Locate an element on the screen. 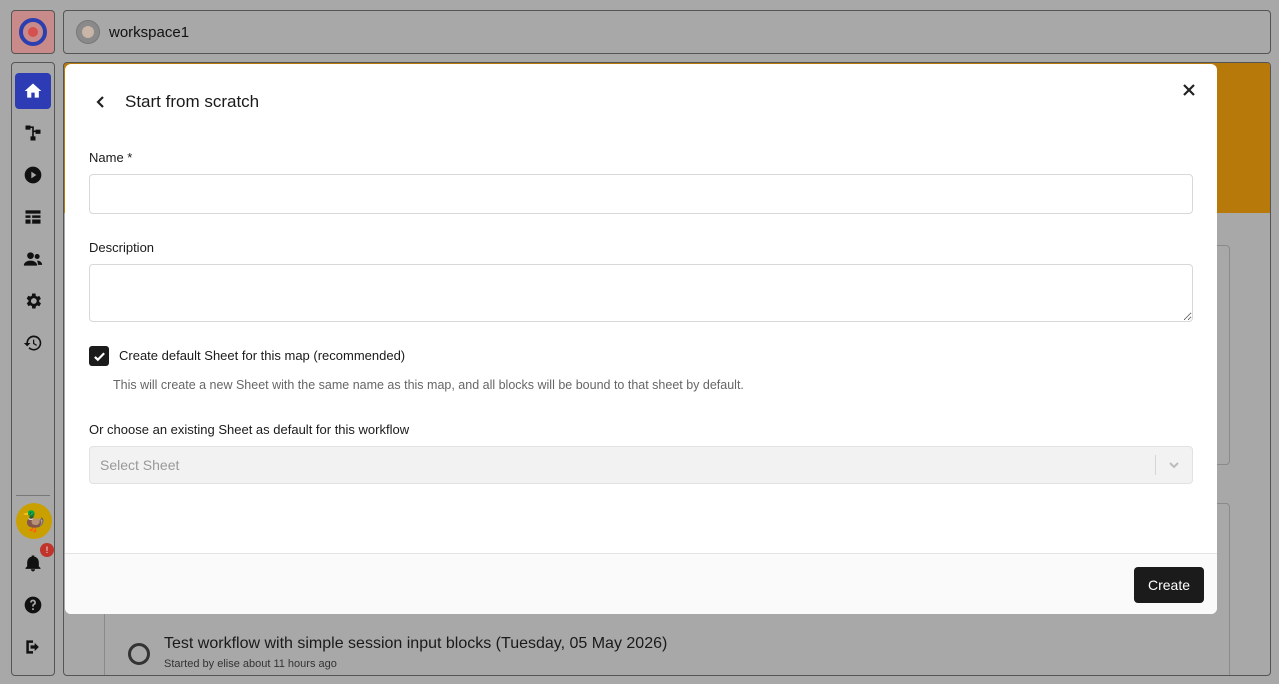  chevron-down-icon is located at coordinates (1174, 465).